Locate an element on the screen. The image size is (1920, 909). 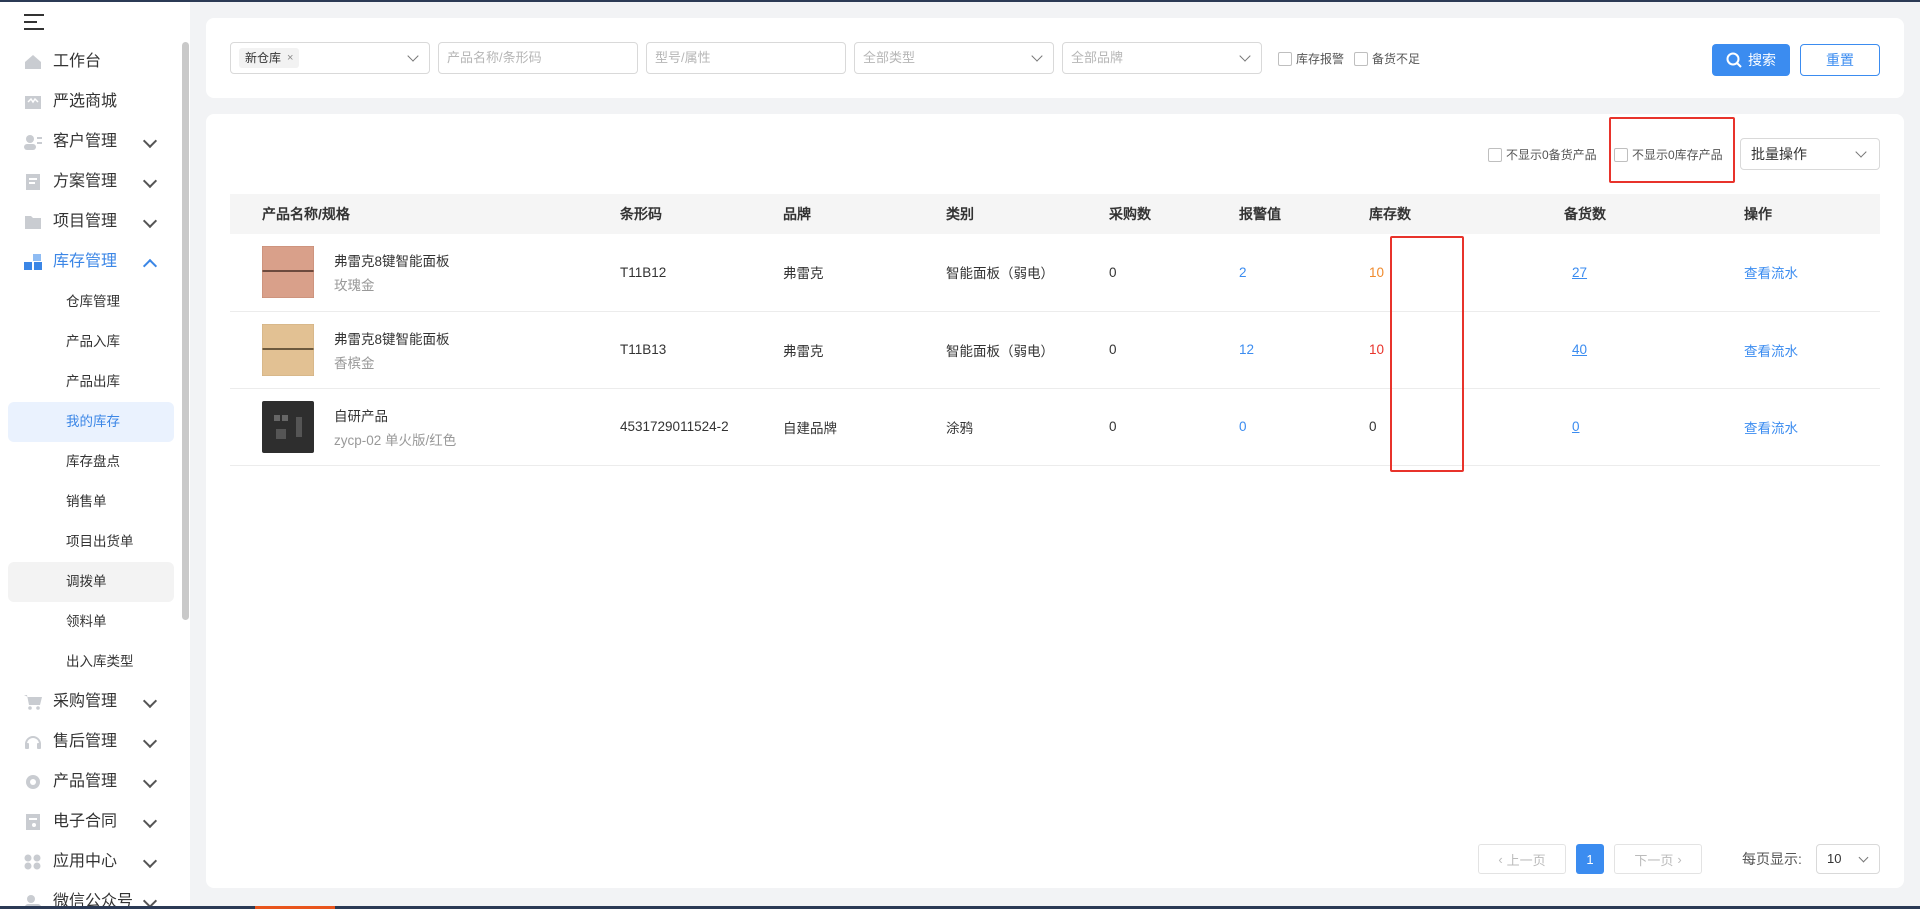
barcode-cell: T11B12 is located at coordinates (643, 272).